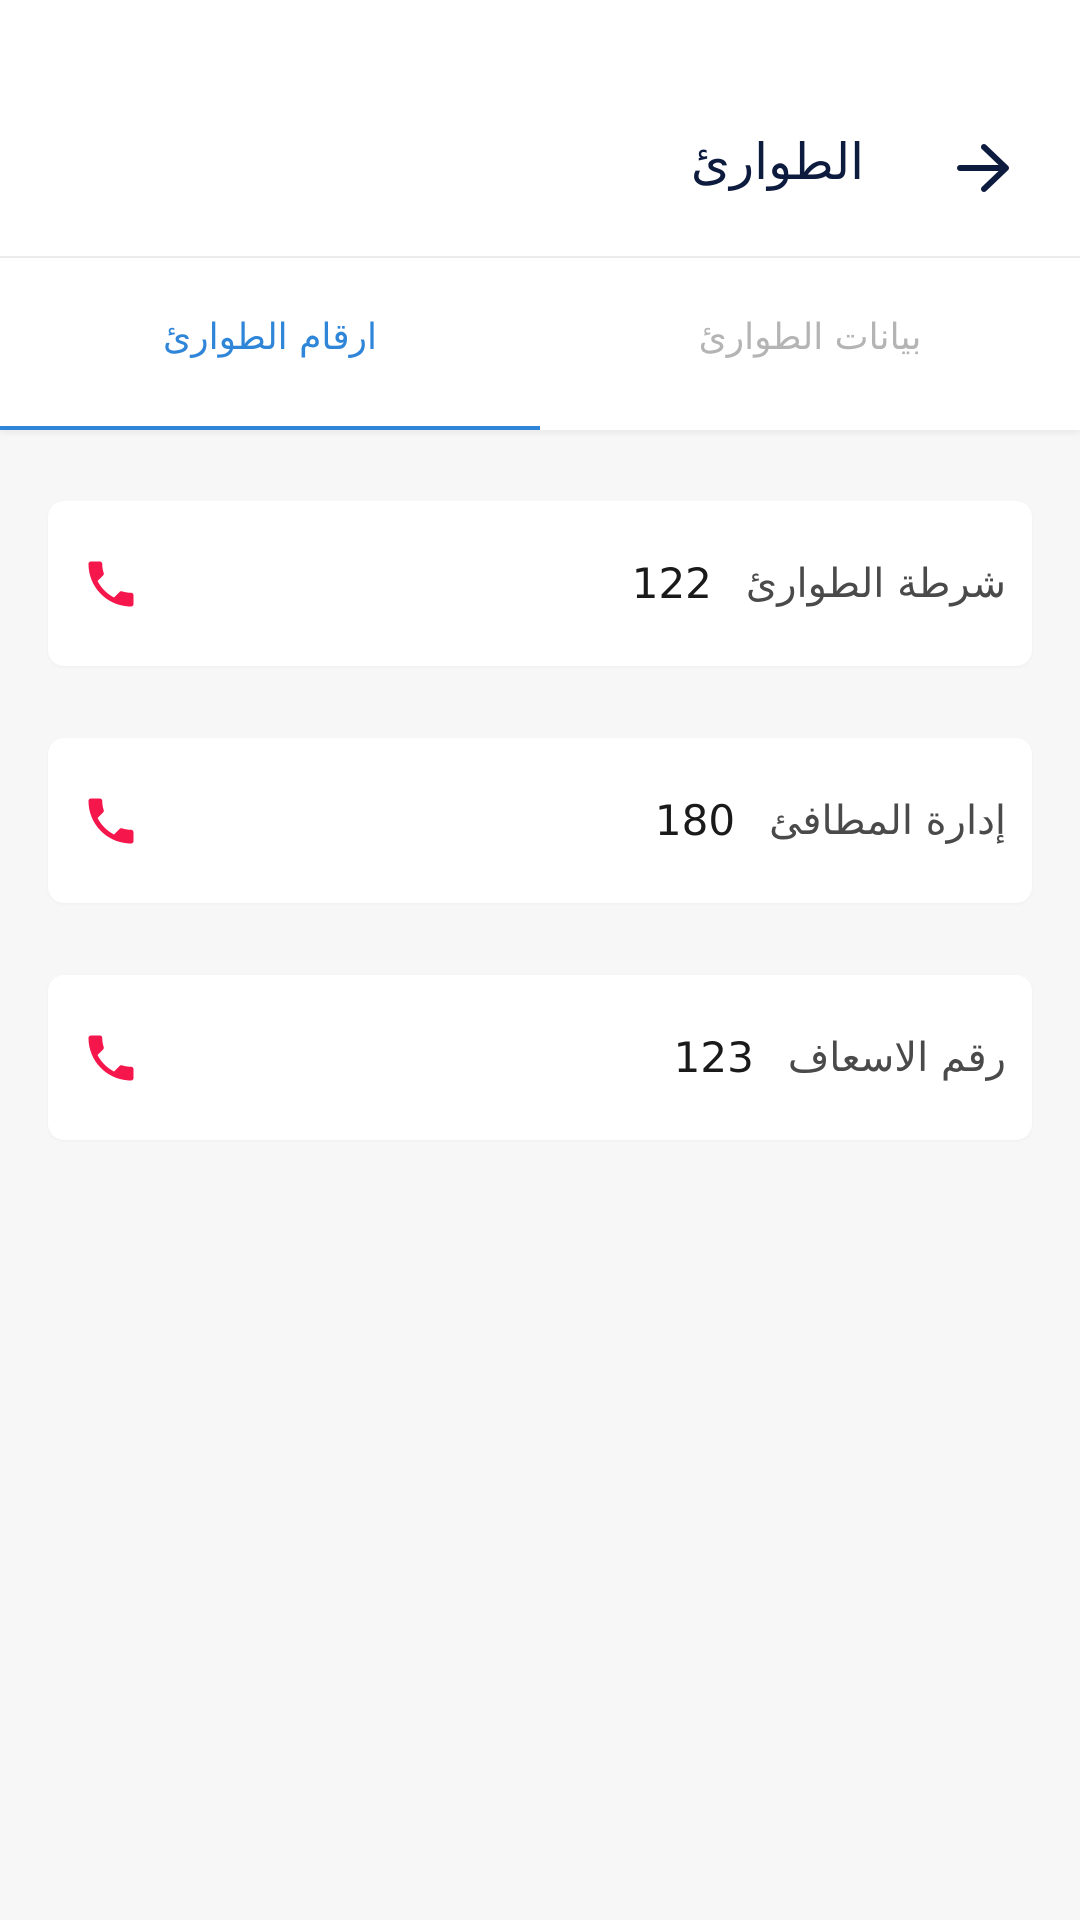 This screenshot has height=1920, width=1080. Describe the element at coordinates (713, 1057) in the screenshot. I see `service-number: 123` at that location.